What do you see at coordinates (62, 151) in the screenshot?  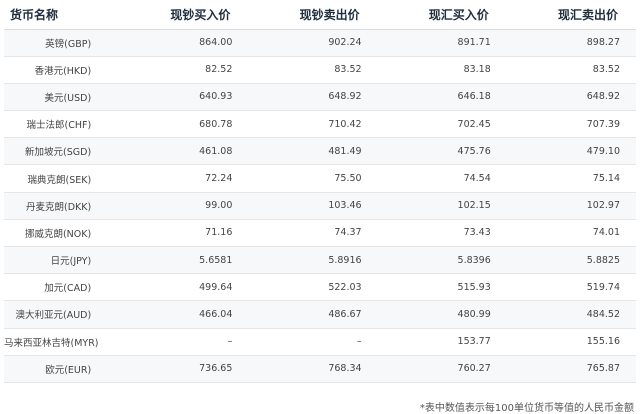 I see `currency-name-cell: 新加坡元(SGD)` at bounding box center [62, 151].